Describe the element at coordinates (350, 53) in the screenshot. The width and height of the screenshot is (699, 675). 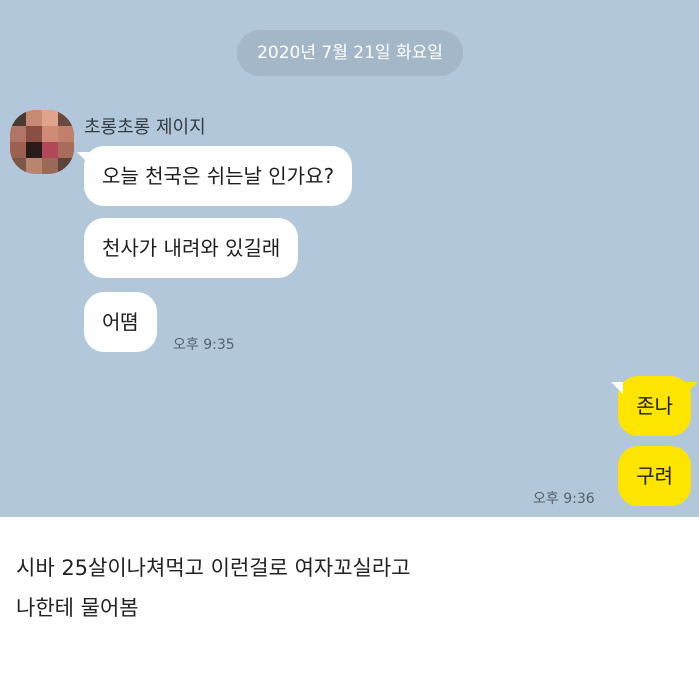
I see `date-divider: 2020년 7월 21일 화요일` at that location.